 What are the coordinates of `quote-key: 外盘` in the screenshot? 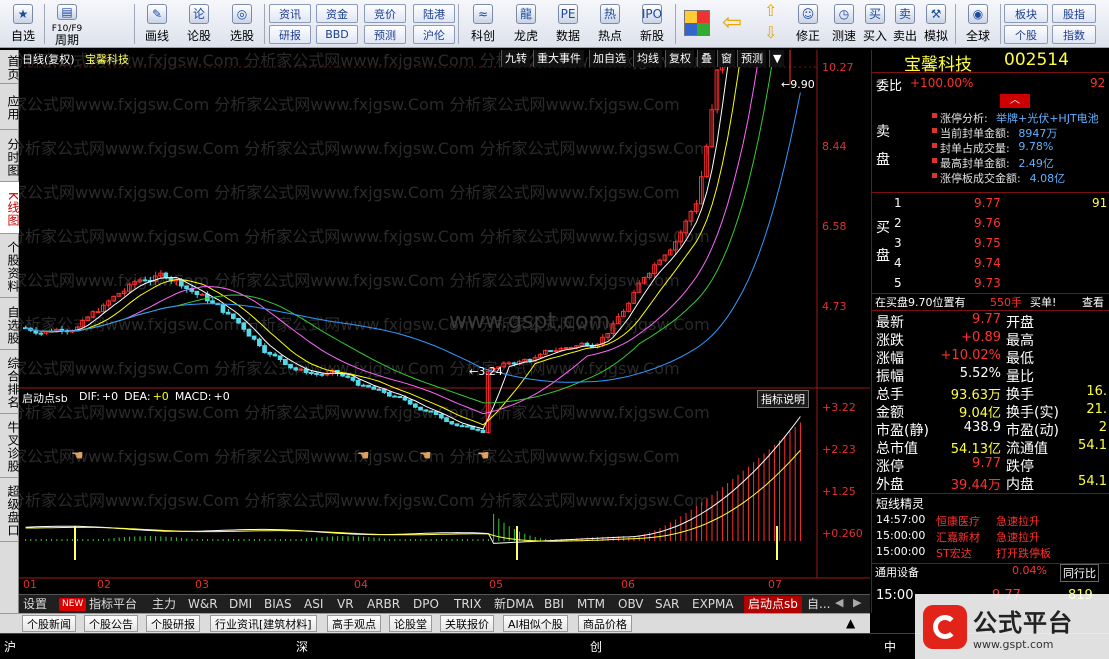 It's located at (890, 485).